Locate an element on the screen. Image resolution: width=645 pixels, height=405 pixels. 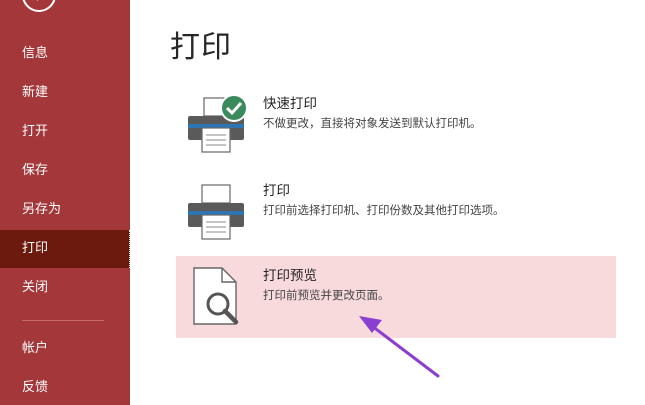
print-description: 打印前选择打印机、打印份数及其他打印选项。 is located at coordinates (384, 210).